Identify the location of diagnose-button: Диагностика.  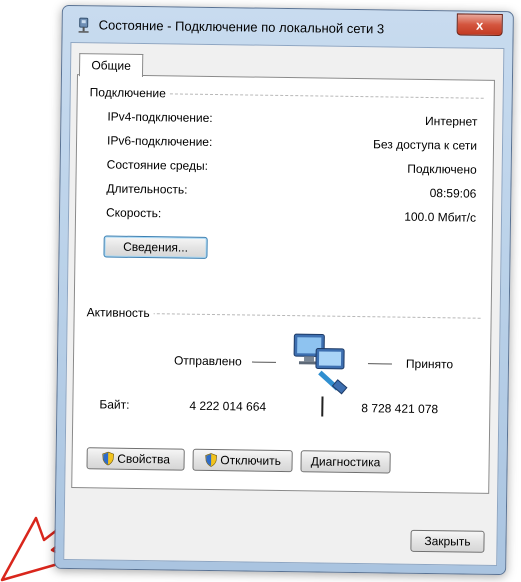
(345, 462).